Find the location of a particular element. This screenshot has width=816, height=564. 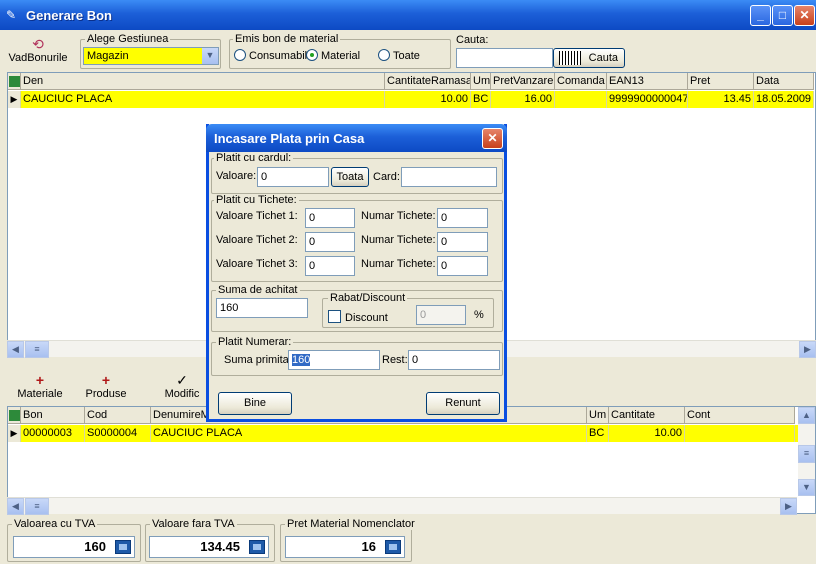

ticket3-input: 0 is located at coordinates (330, 266).